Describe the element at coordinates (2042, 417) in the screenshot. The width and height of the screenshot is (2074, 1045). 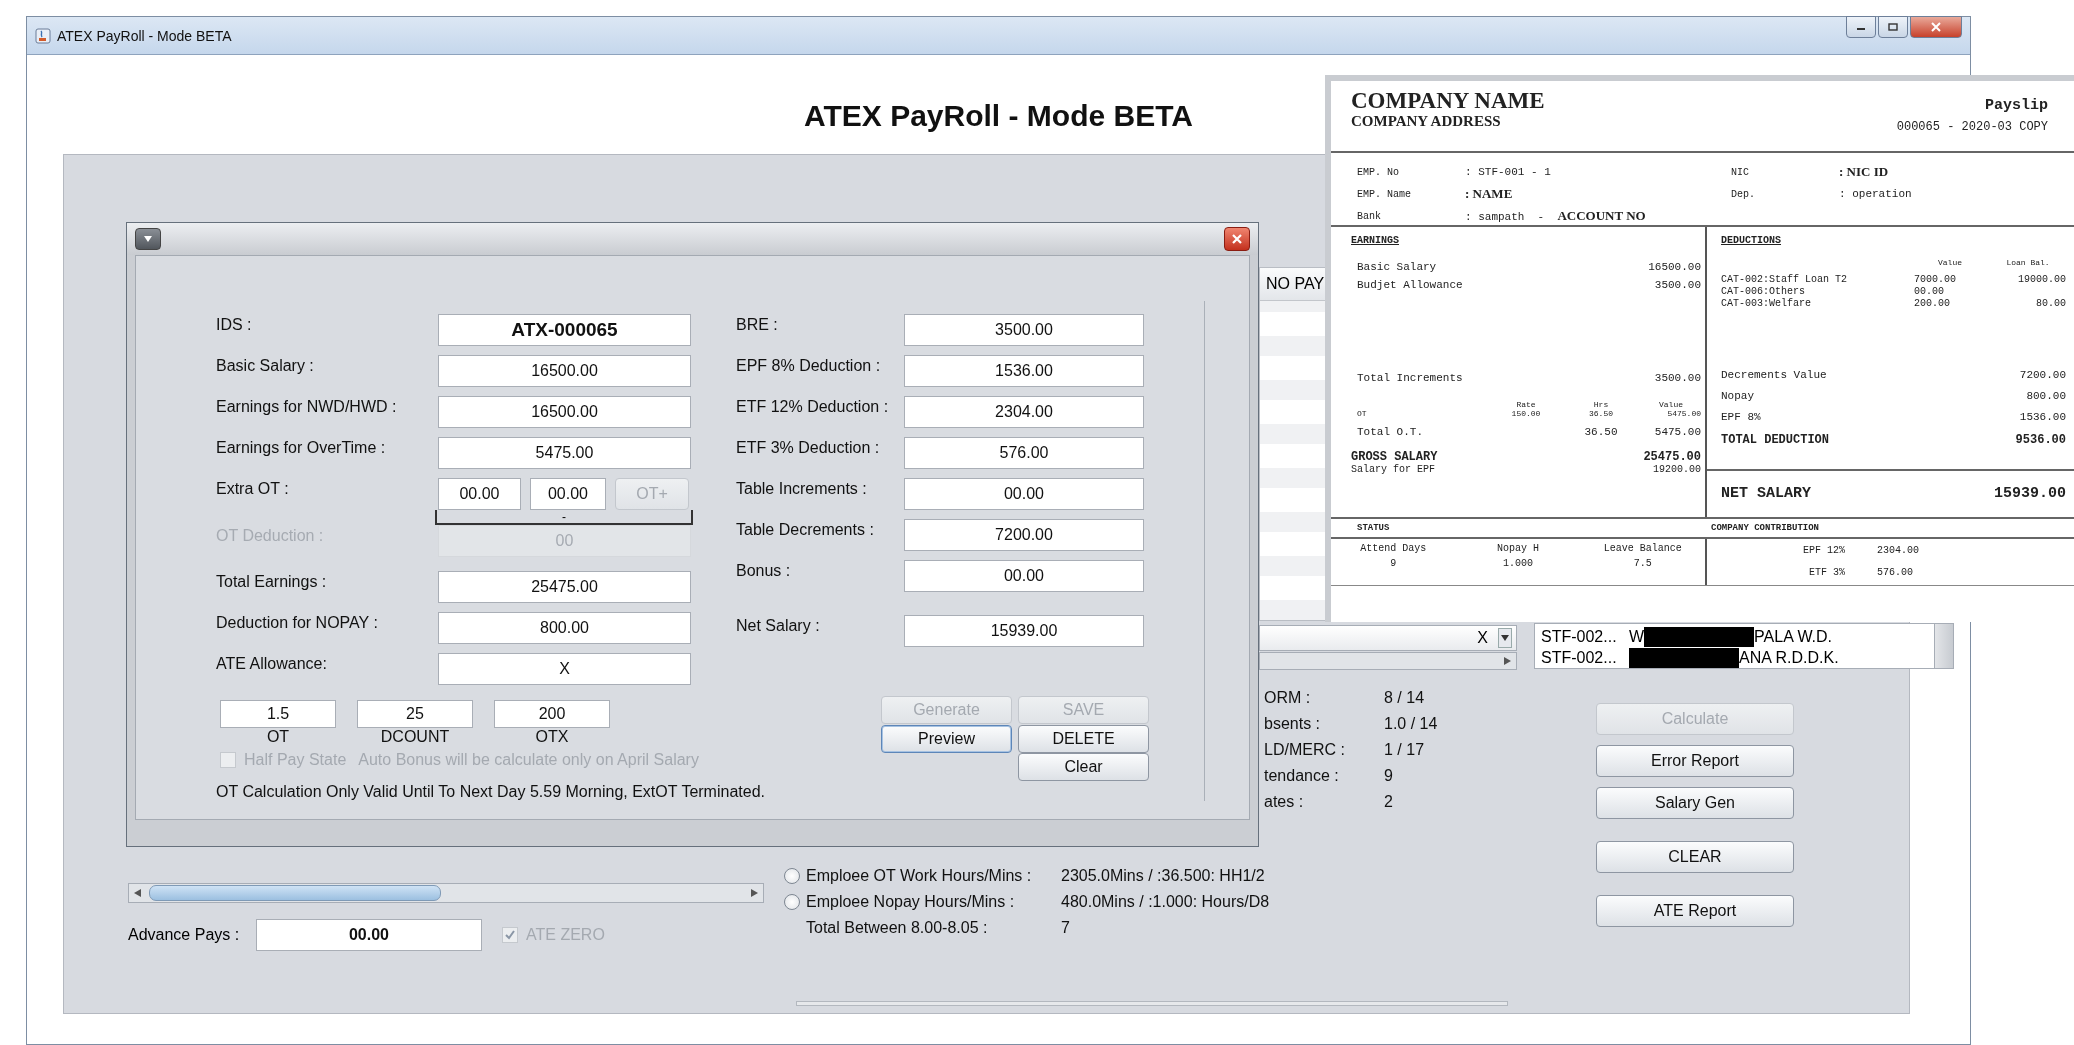
I see `row-value: 1536.00` at that location.